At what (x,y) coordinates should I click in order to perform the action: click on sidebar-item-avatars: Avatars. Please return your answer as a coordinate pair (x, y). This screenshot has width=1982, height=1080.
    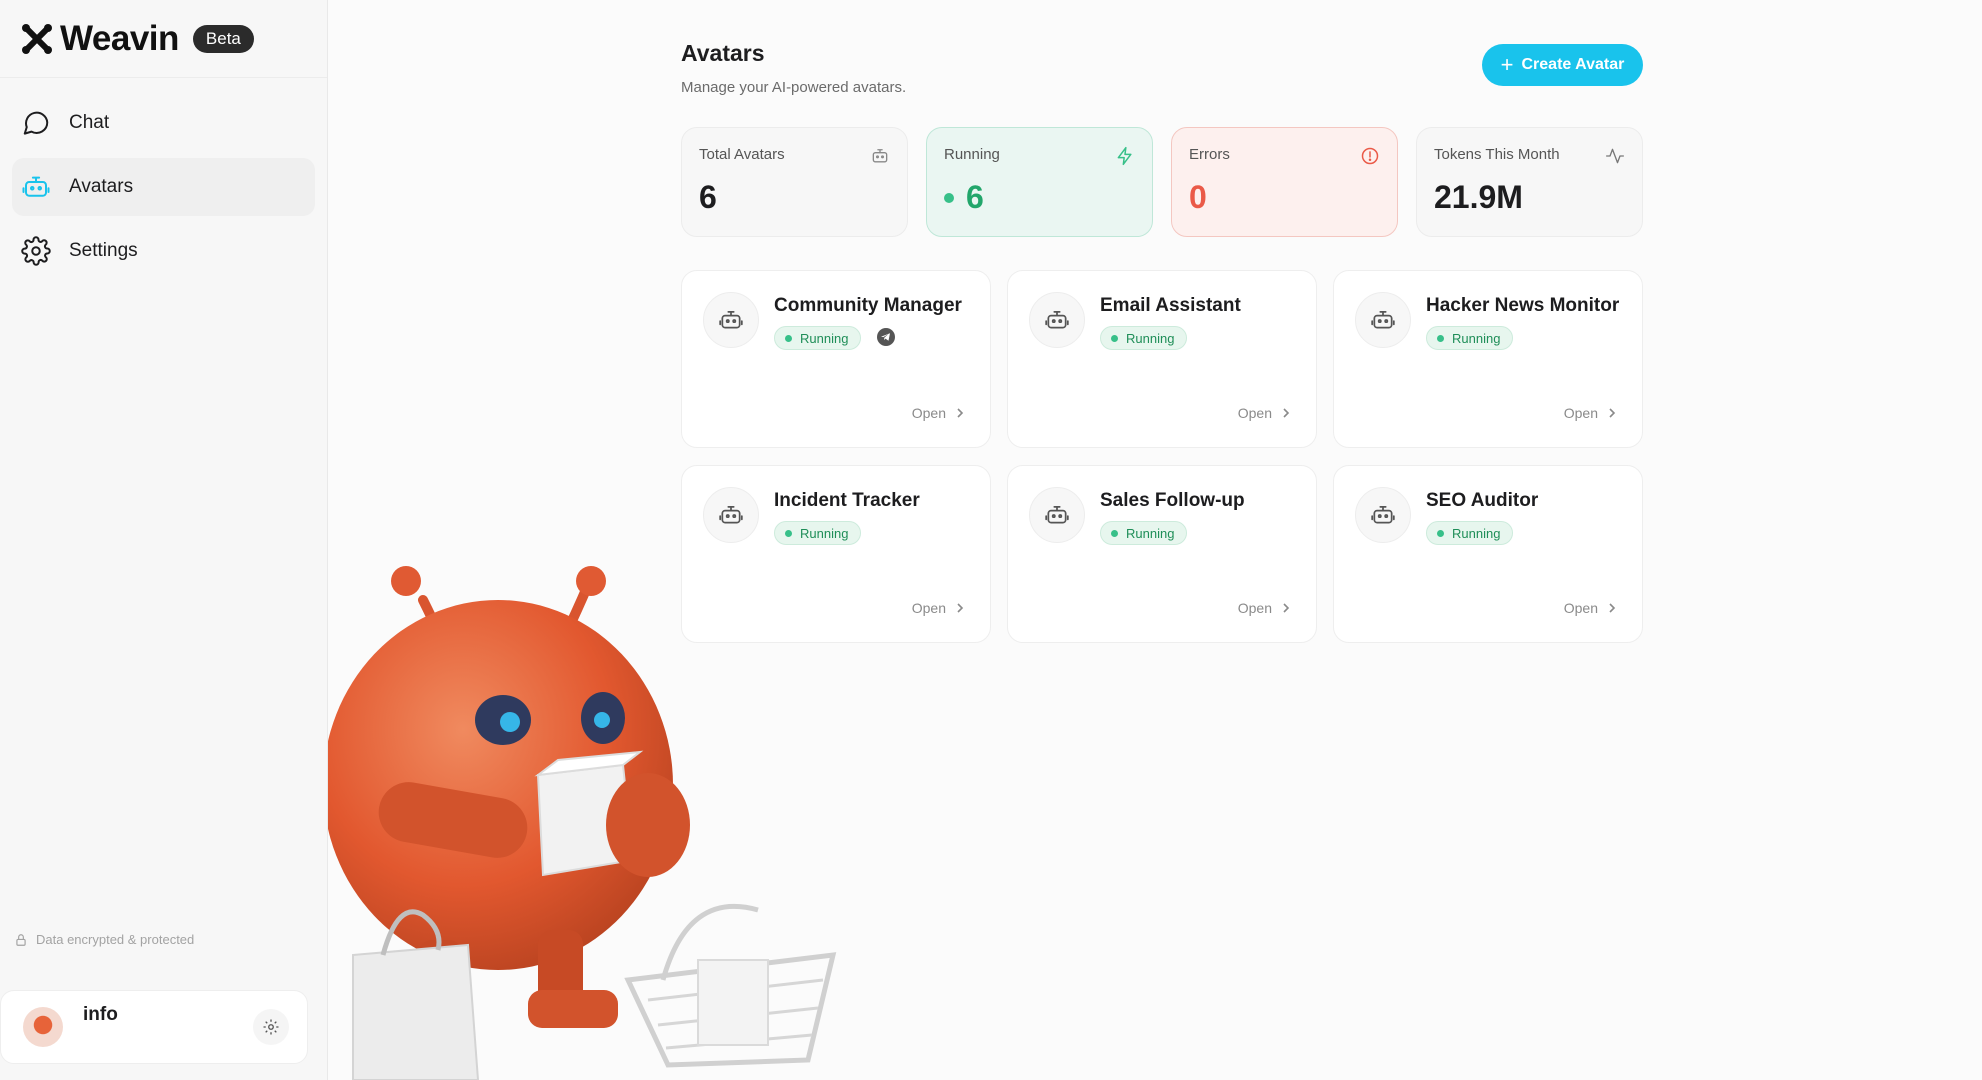
    Looking at the image, I should click on (163, 187).